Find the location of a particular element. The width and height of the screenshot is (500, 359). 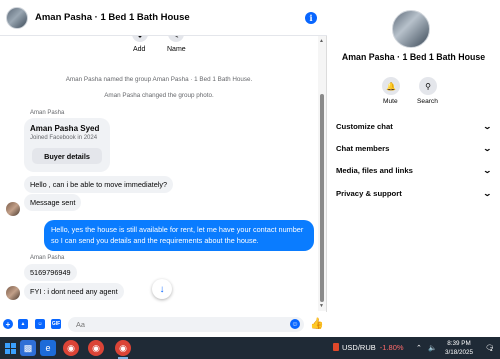

volume-icon: 🔈 is located at coordinates (432, 348).